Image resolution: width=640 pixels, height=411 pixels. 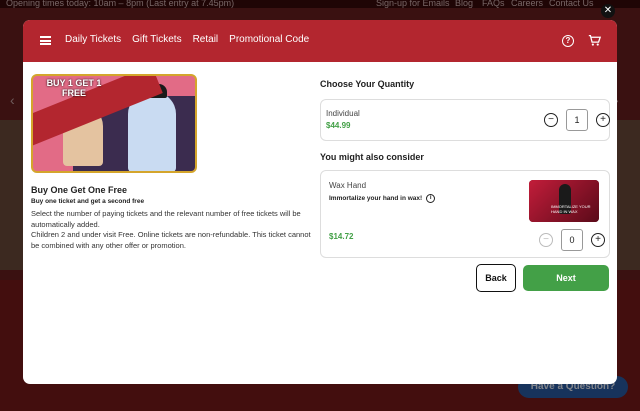 What do you see at coordinates (338, 125) in the screenshot?
I see `ticket-price: $44.99` at bounding box center [338, 125].